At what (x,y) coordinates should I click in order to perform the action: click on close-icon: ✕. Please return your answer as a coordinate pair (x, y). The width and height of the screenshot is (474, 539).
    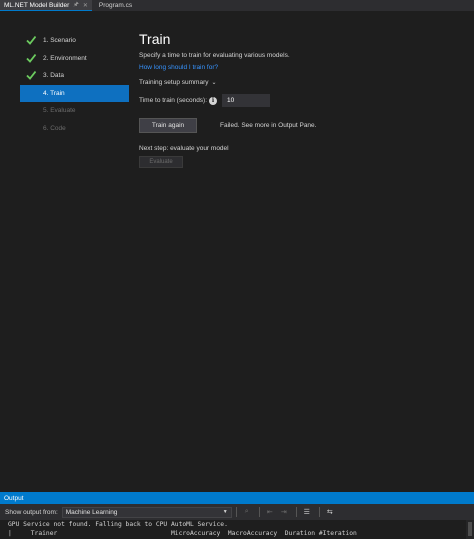
    Looking at the image, I should click on (85, 5).